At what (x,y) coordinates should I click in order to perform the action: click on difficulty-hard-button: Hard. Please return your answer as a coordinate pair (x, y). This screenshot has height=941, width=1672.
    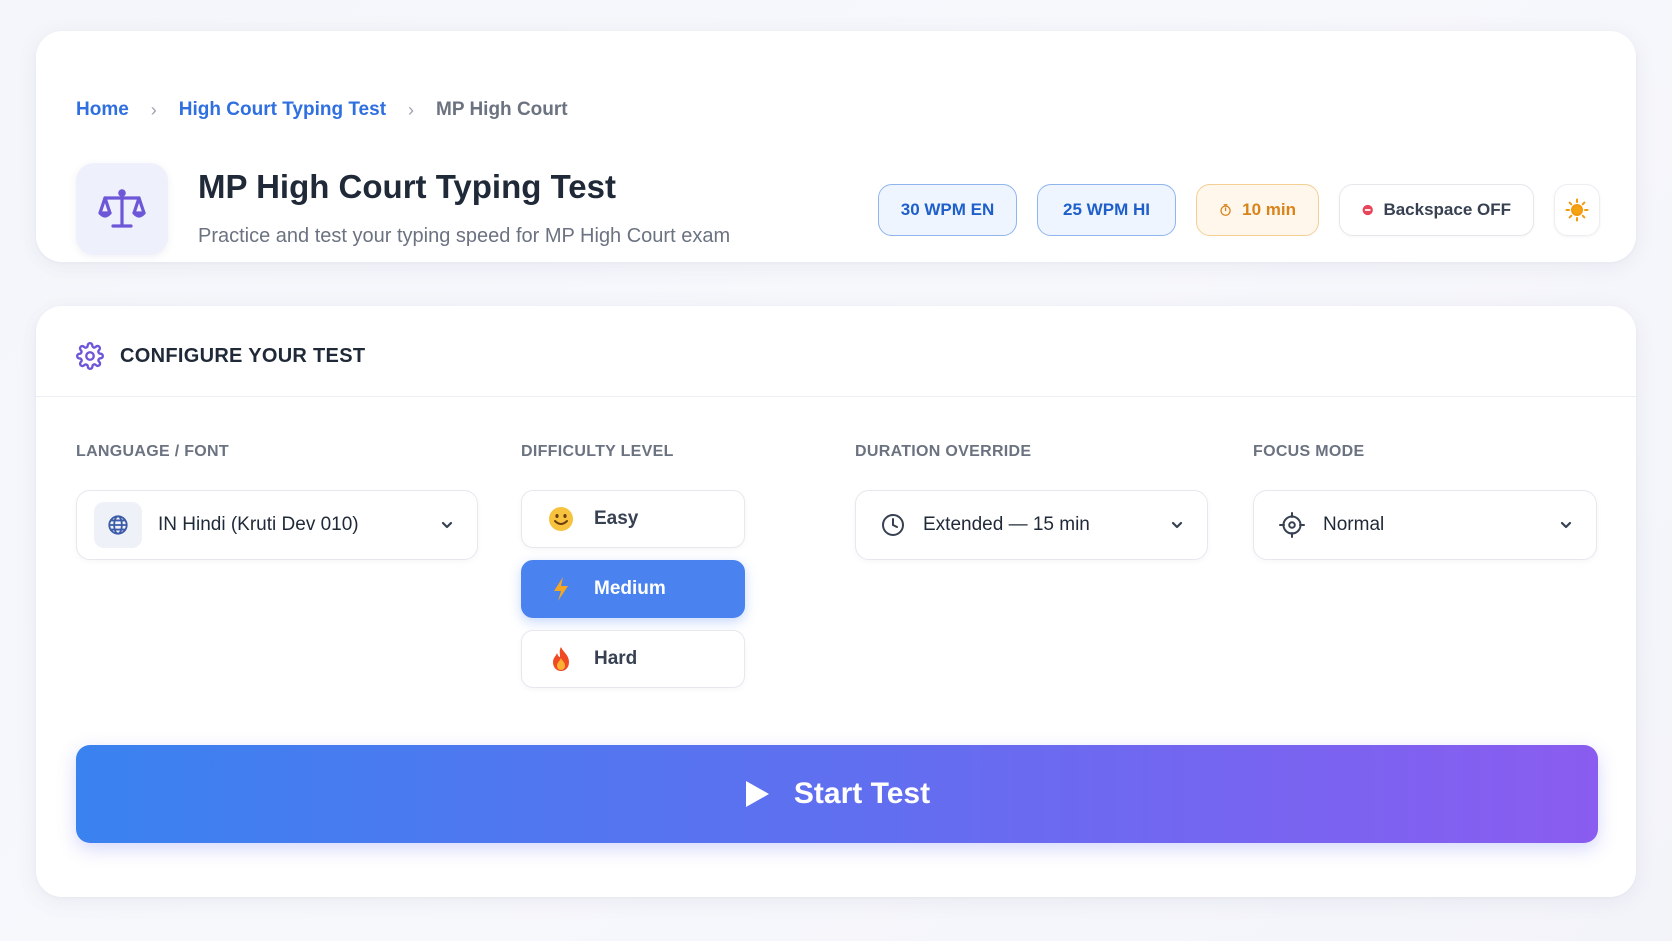
    Looking at the image, I should click on (633, 659).